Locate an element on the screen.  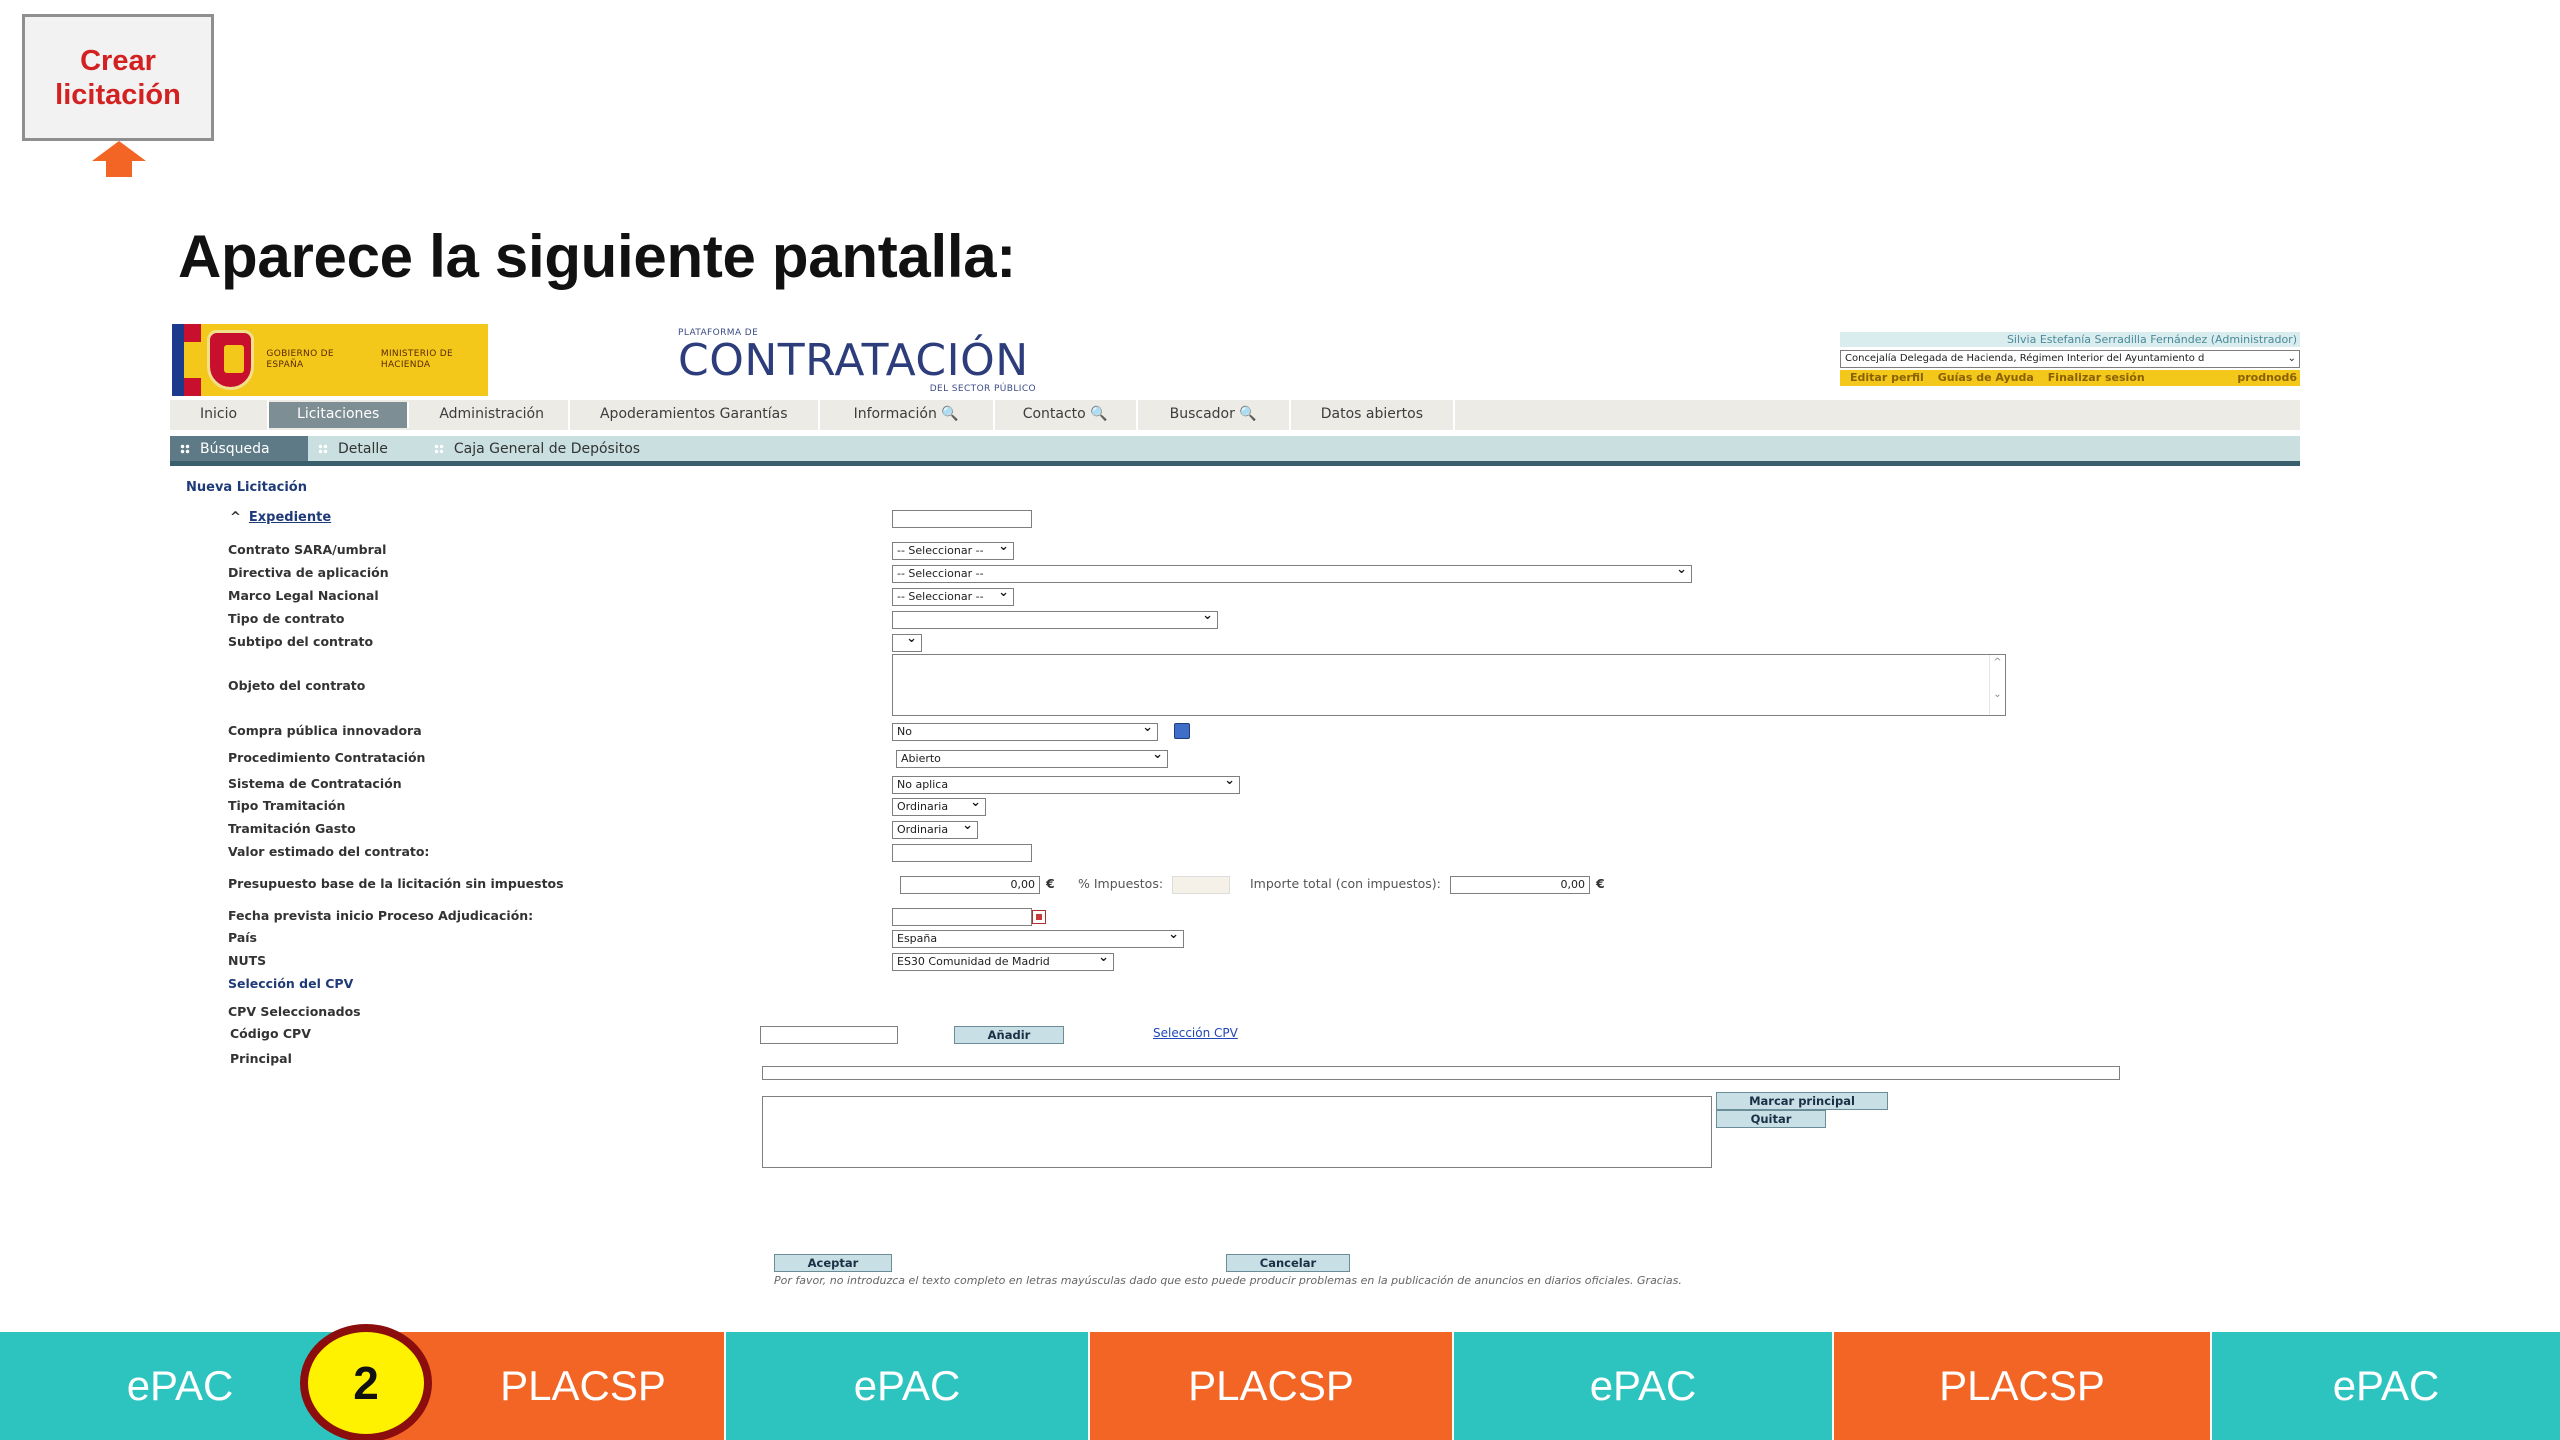
expediente-link: ^ Expediente is located at coordinates (280, 517).